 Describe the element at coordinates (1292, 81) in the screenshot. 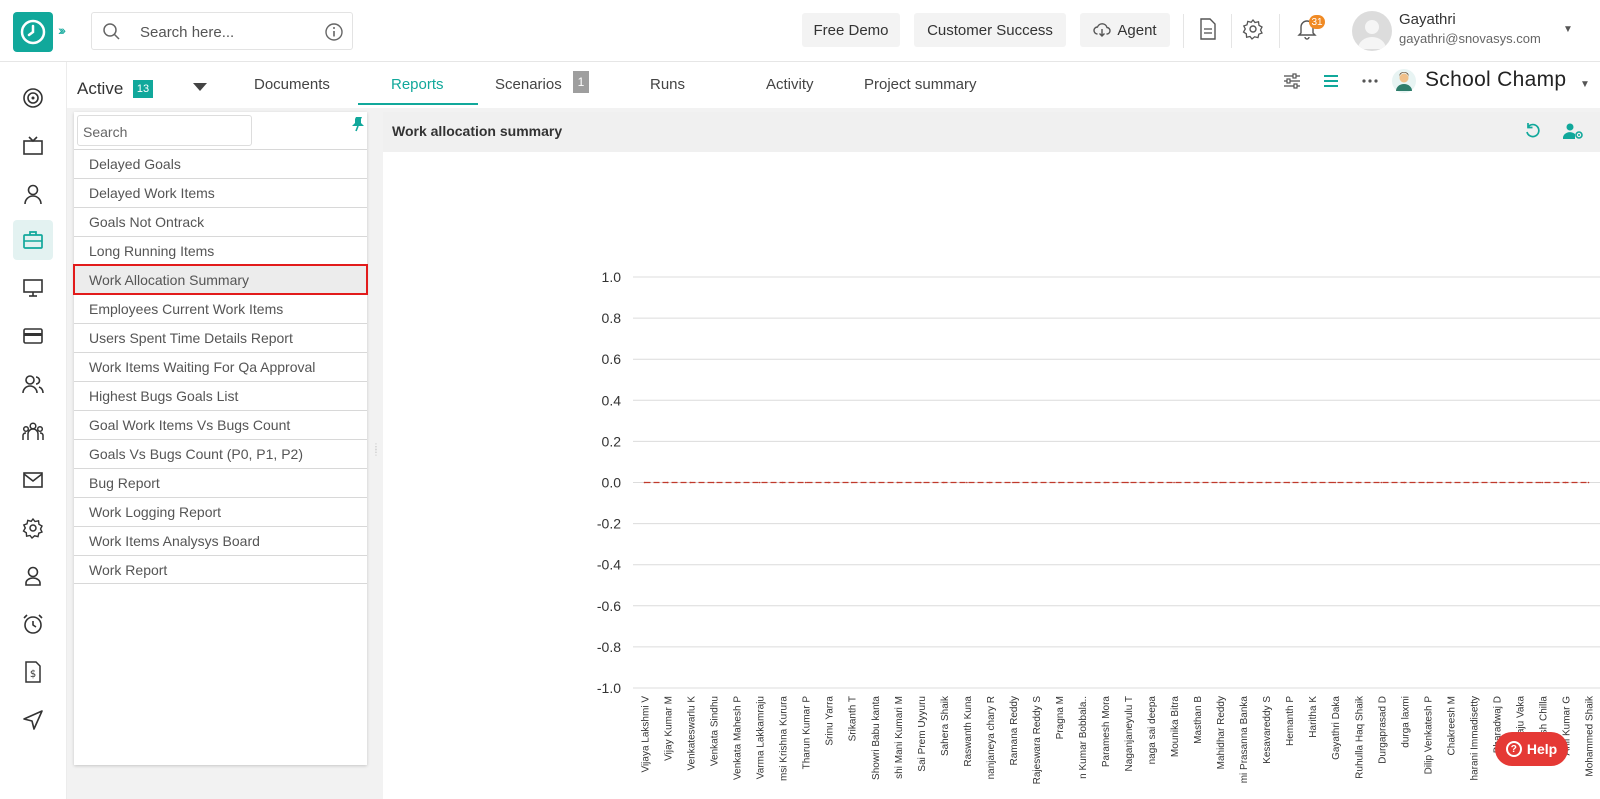

I see `sliders-icon` at that location.